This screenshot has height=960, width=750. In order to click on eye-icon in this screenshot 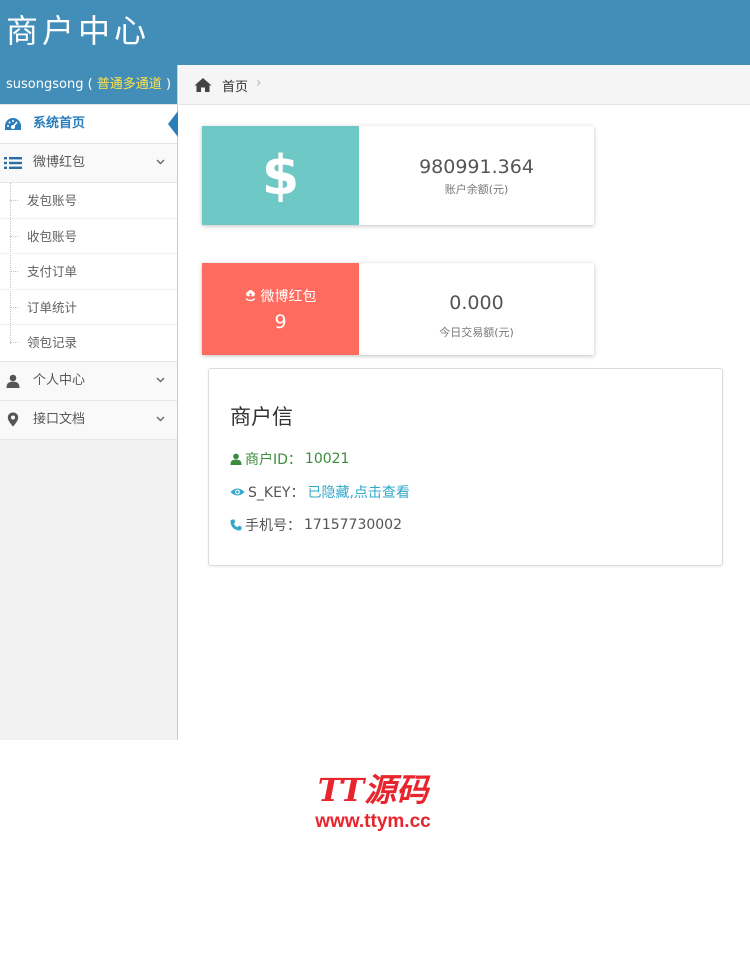, I will do `click(237, 492)`.